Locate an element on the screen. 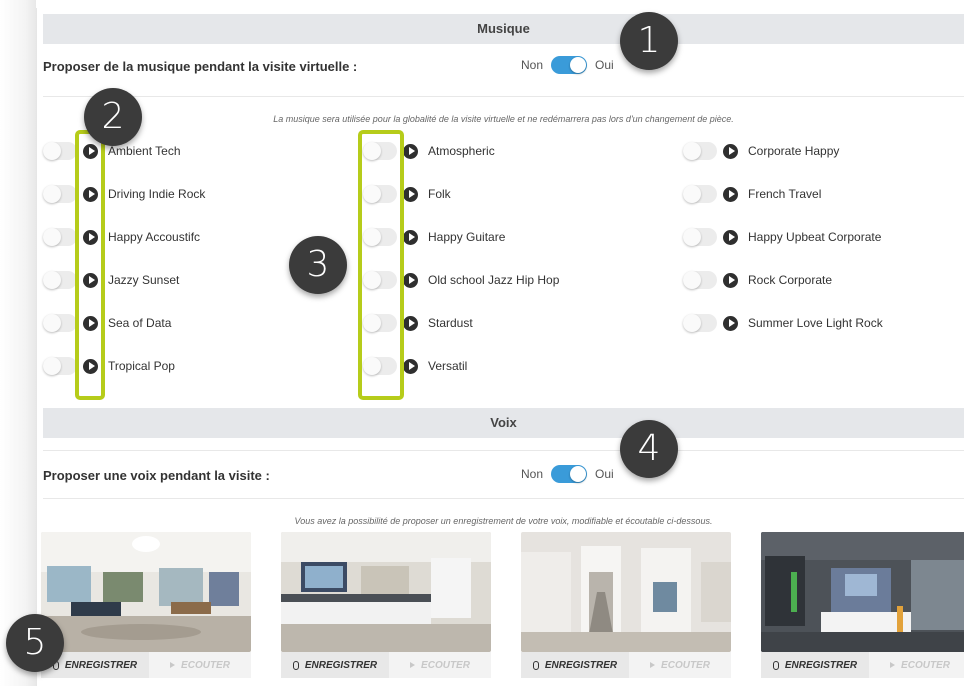 The width and height of the screenshot is (964, 686). music-track-label: Corporate Happy is located at coordinates (794, 151).